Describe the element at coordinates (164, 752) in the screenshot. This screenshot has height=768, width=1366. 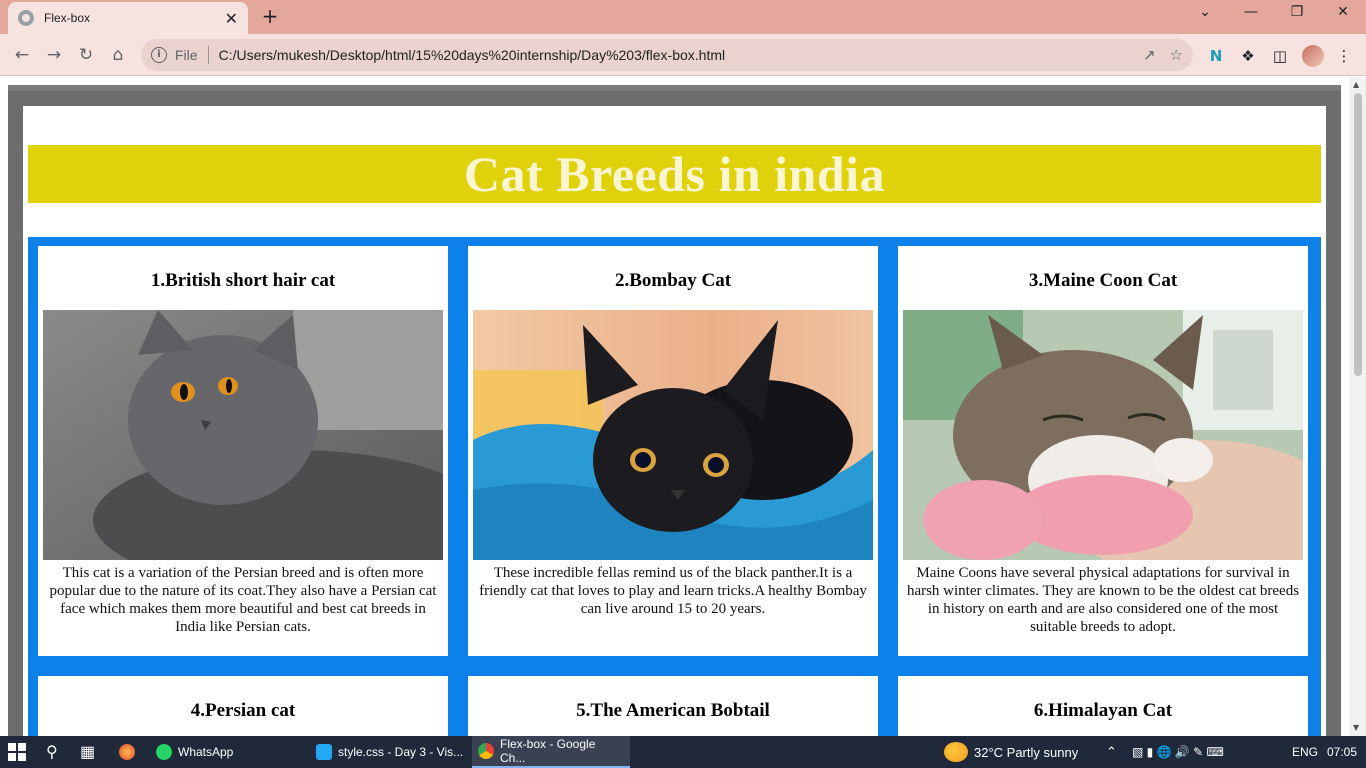
I see `whatsapp-icon` at that location.